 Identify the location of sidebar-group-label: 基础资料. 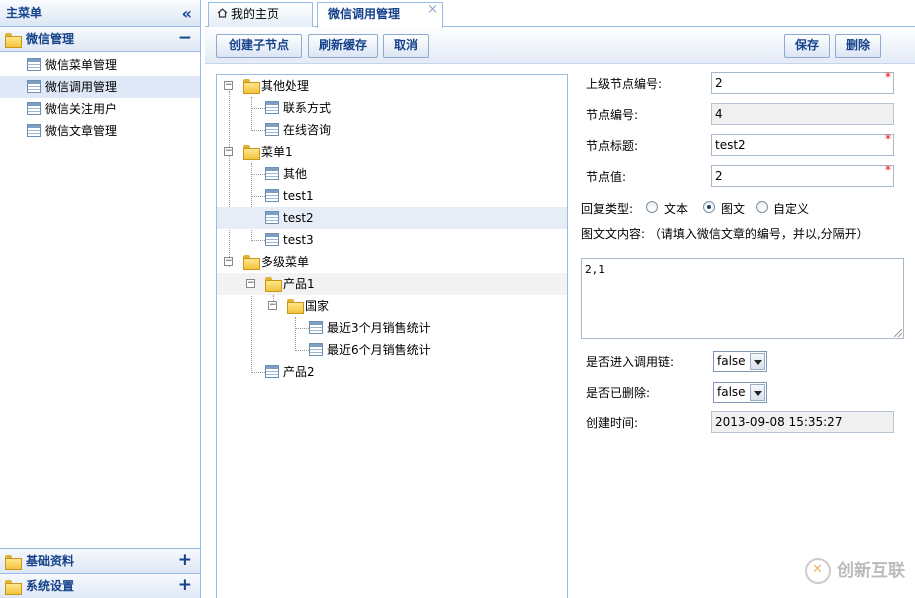
(50, 561).